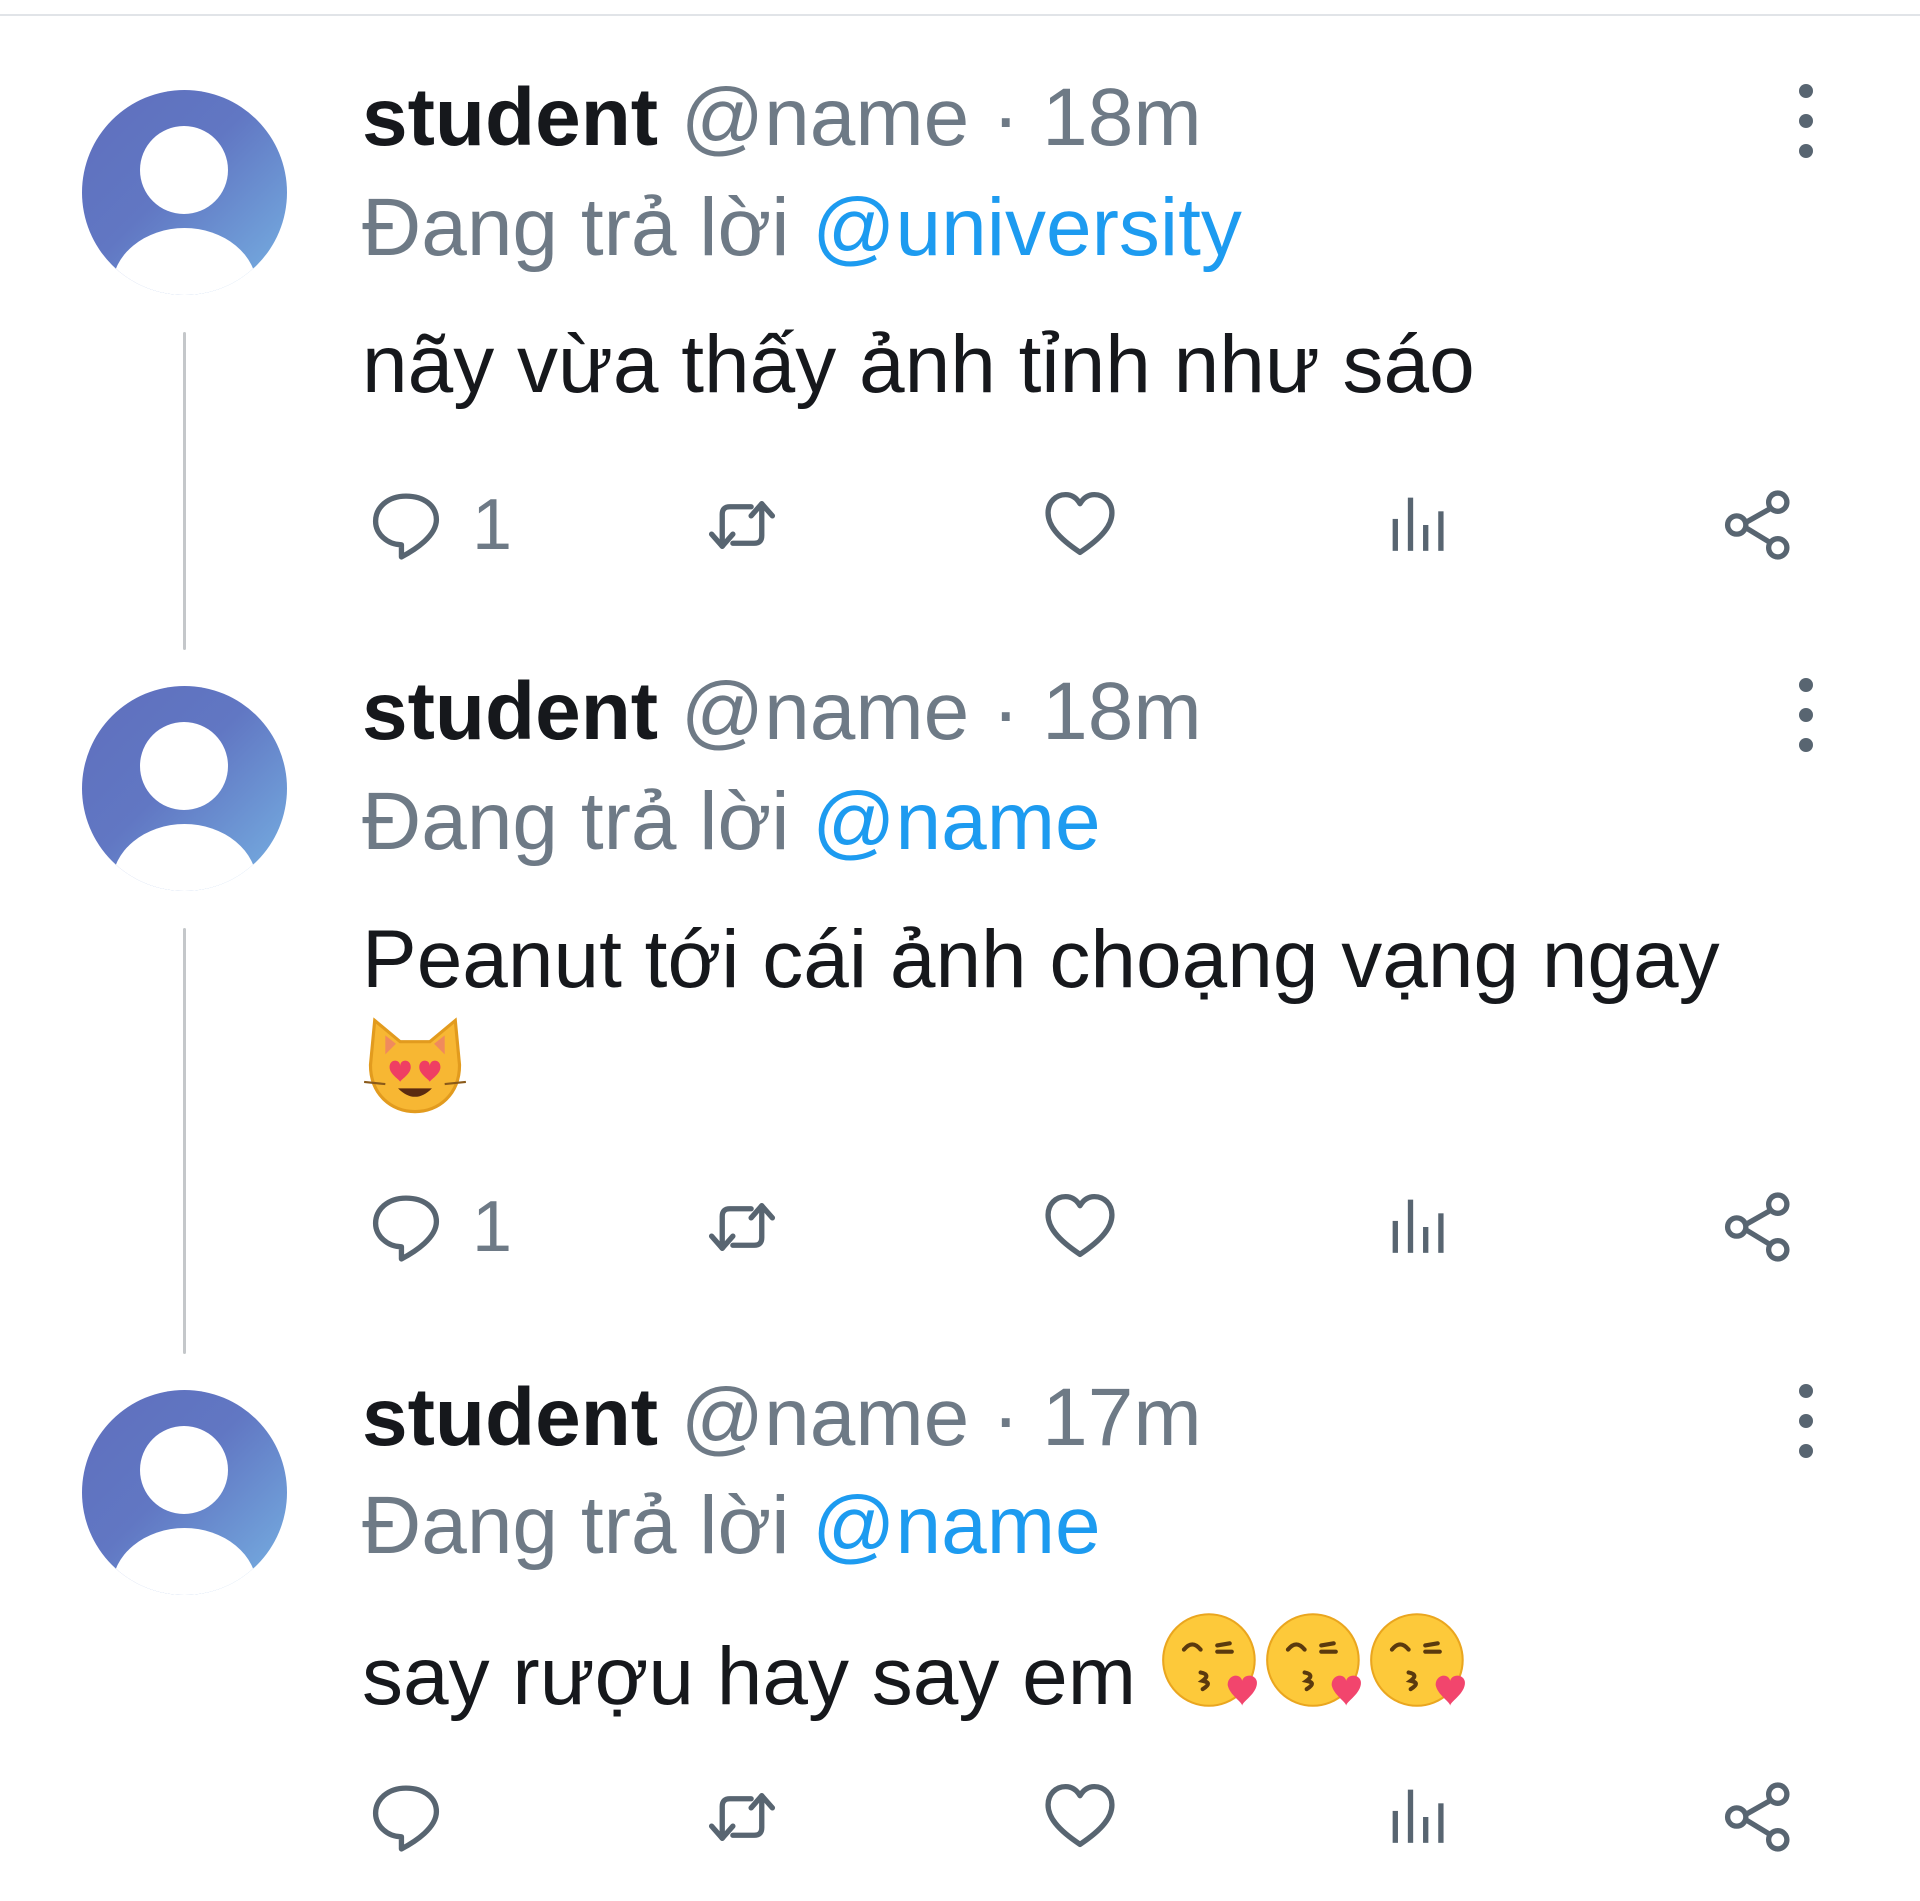  I want to click on tweet-text: Peanut tới cái ảnh choạng vạng ngay, so click(1072, 1021).